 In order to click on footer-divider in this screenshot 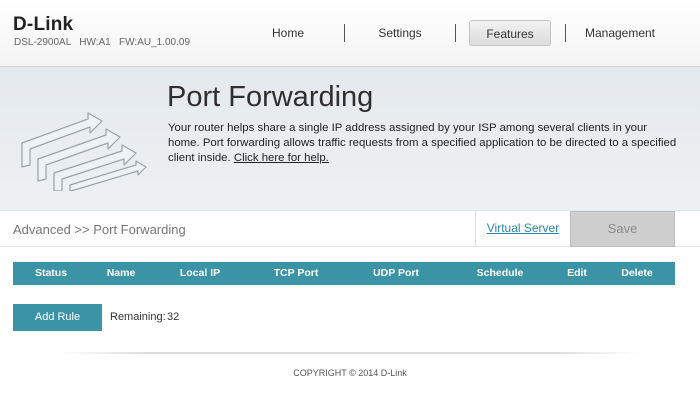, I will do `click(350, 353)`.